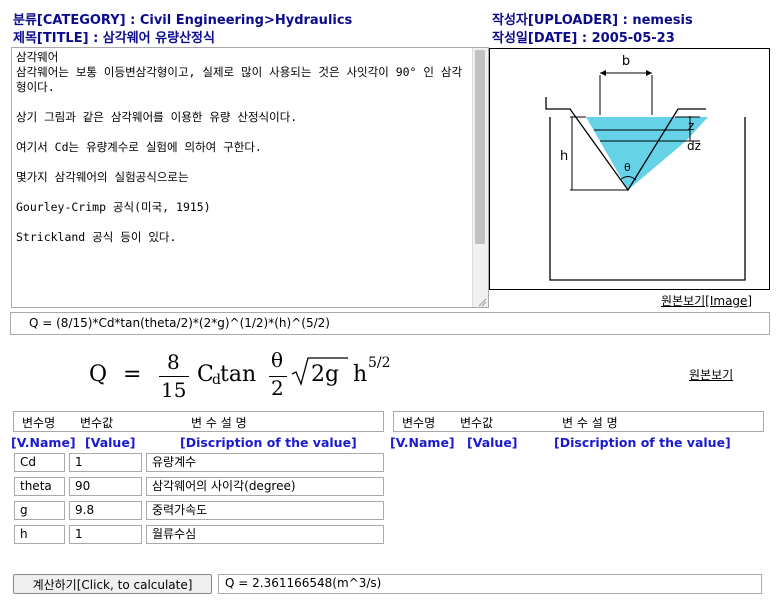  I want to click on label-theta: θ, so click(627, 167).